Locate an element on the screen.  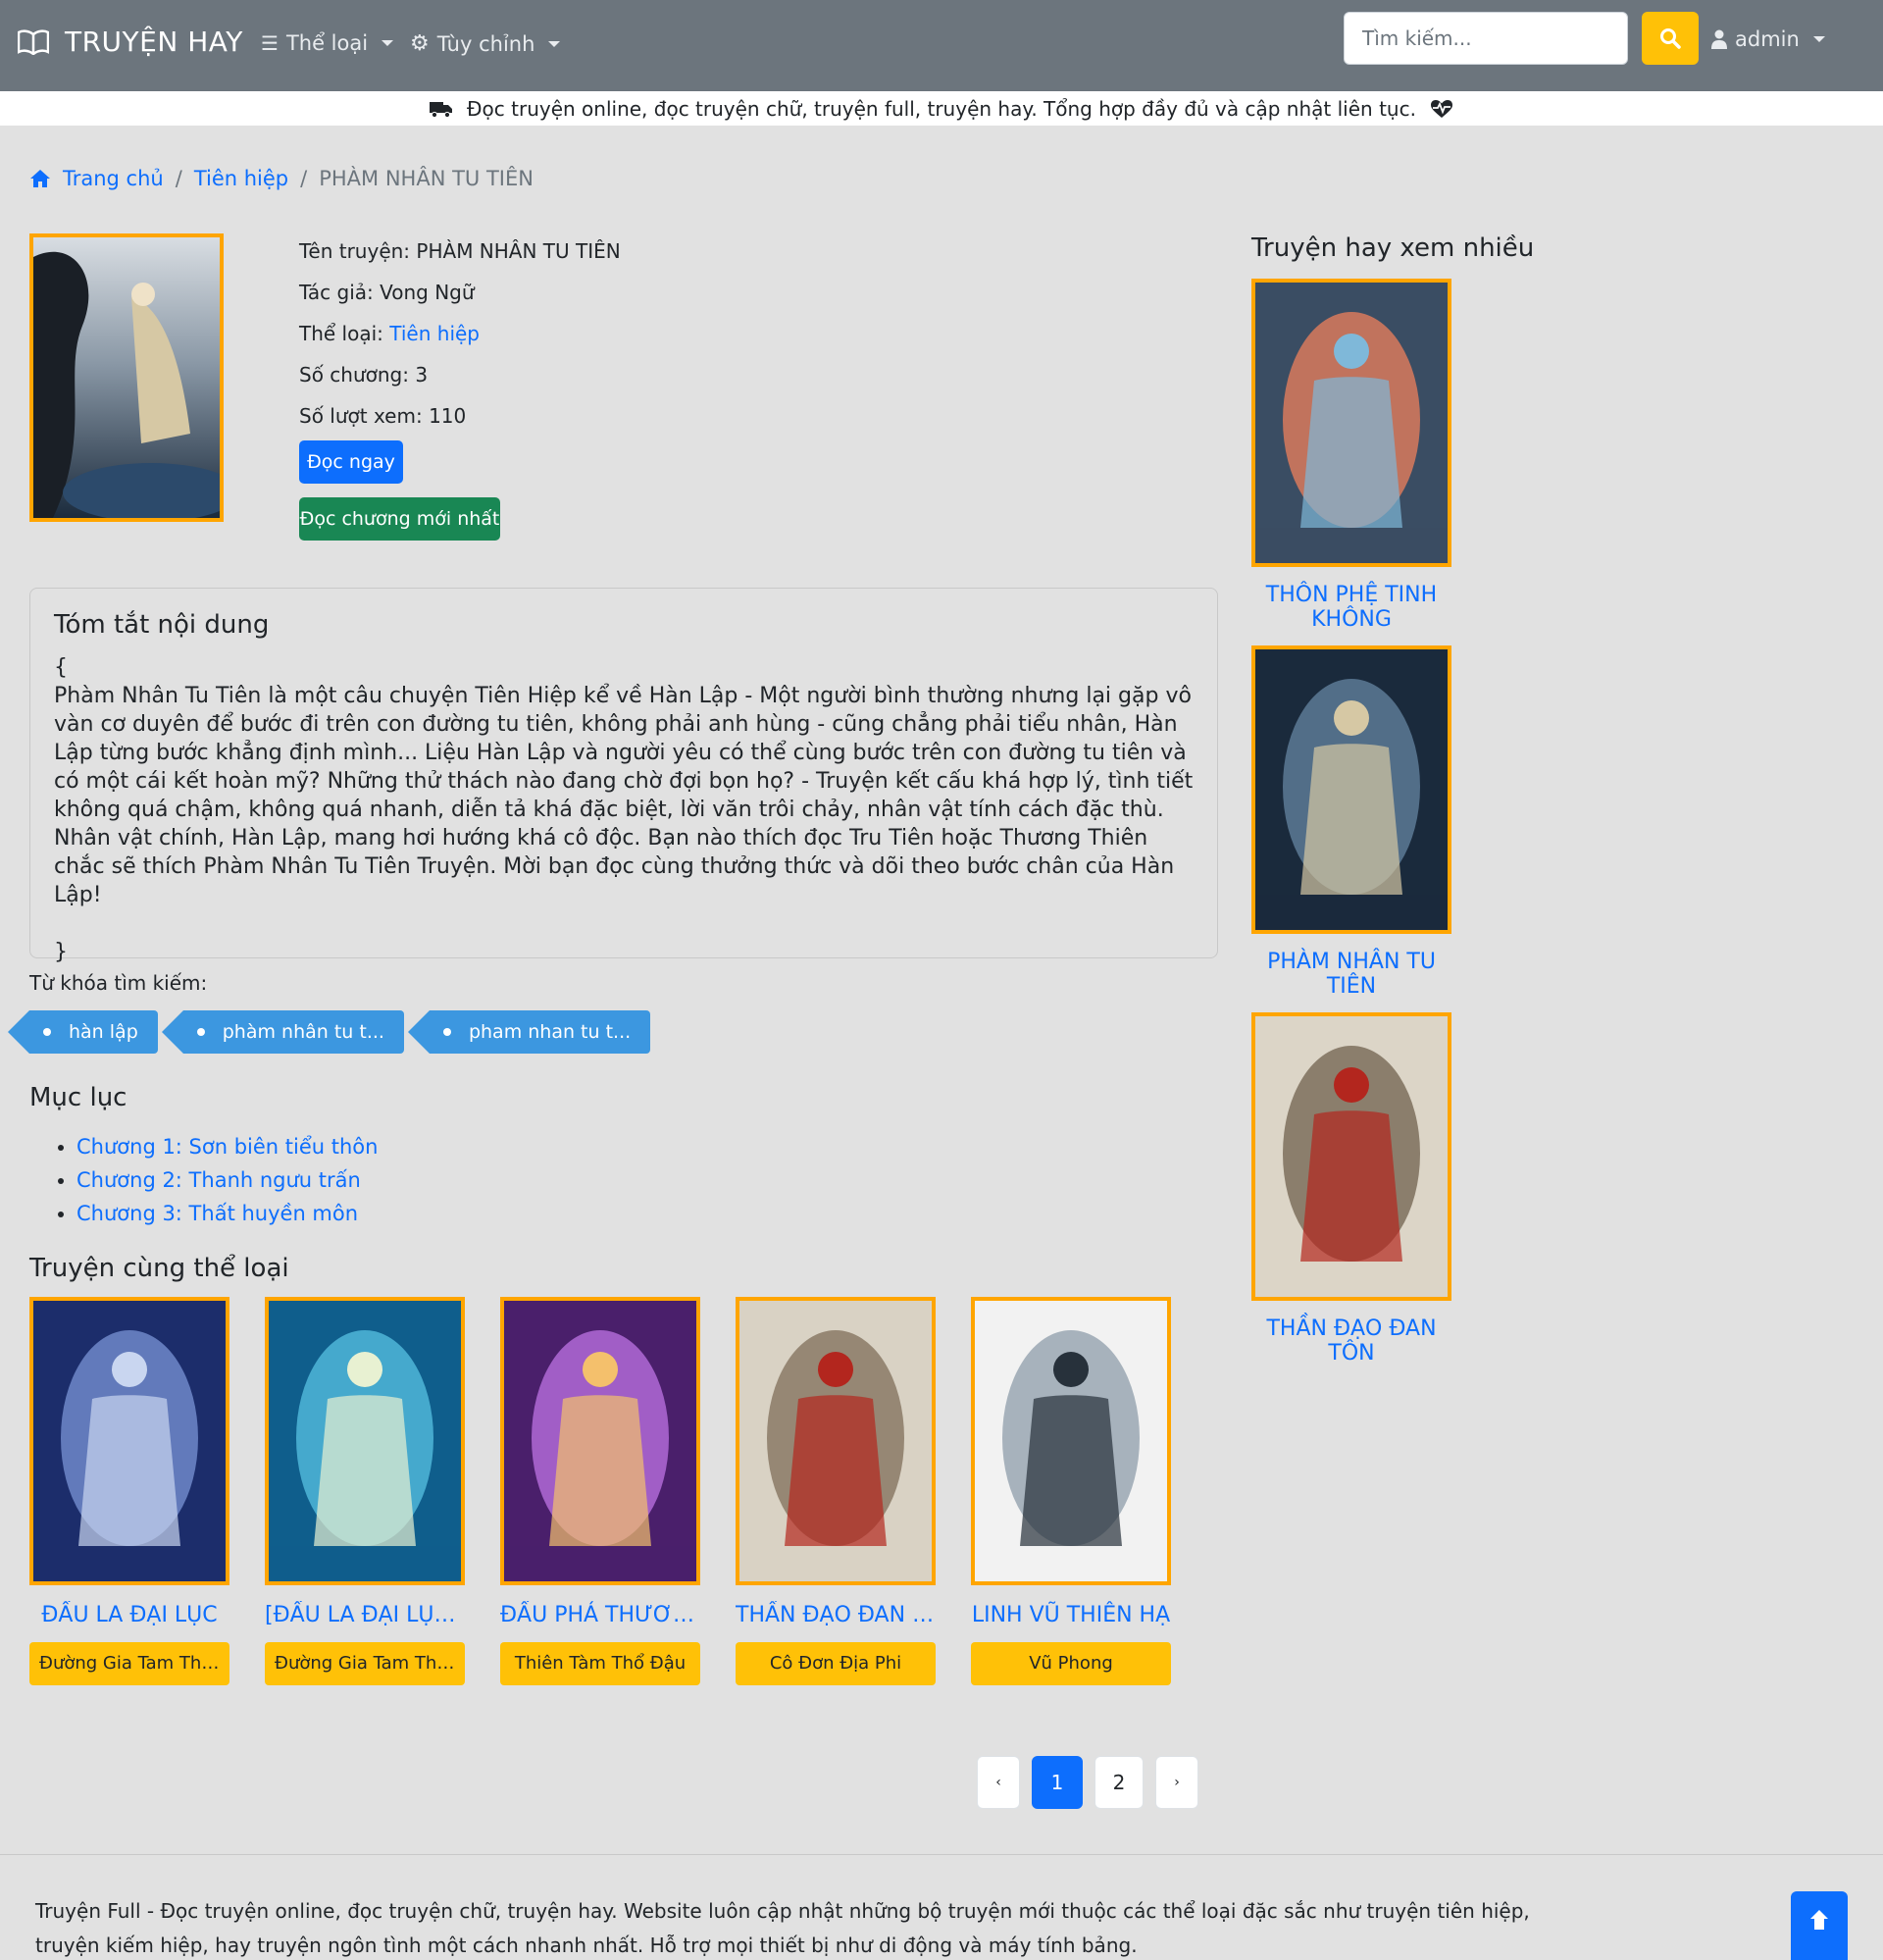
popular-story-title: THẦN ĐẠO ĐAN TÔN is located at coordinates (1351, 1341).